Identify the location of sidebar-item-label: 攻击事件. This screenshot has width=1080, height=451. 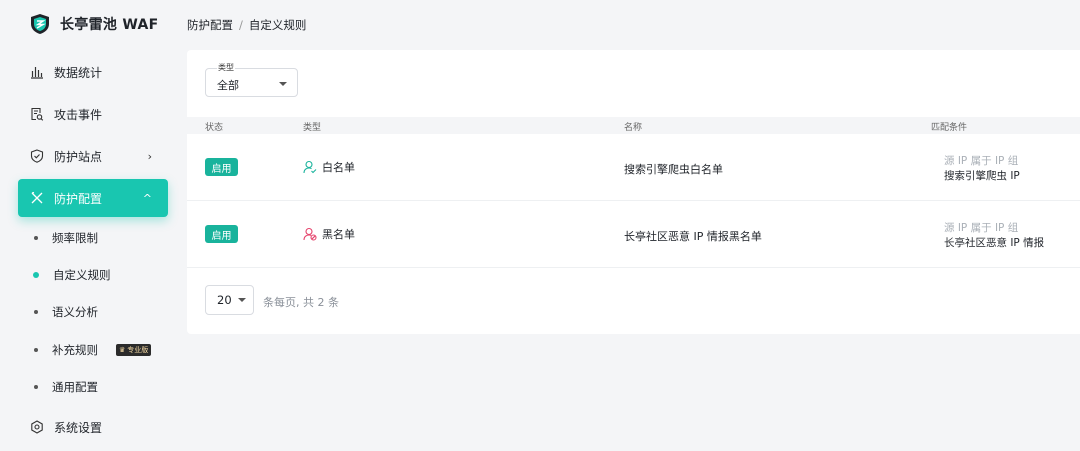
(78, 114).